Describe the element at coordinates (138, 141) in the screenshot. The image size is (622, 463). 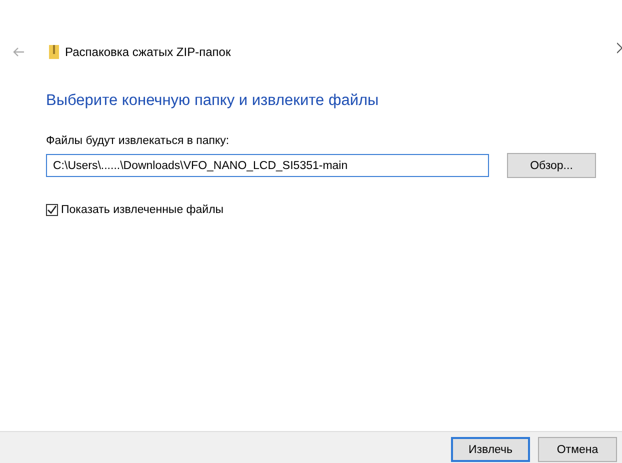
I see `destination-label: Файлы будут извлекаться в папку:` at that location.